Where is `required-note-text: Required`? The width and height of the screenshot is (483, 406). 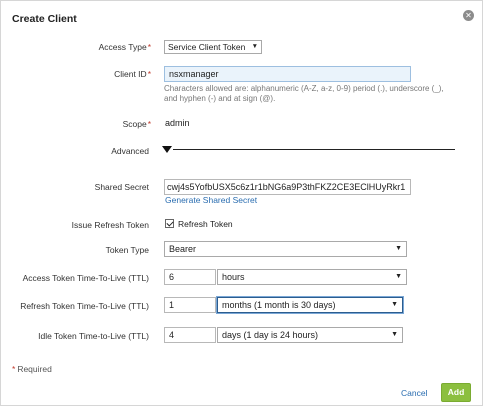
required-note-text: Required is located at coordinates (34, 369).